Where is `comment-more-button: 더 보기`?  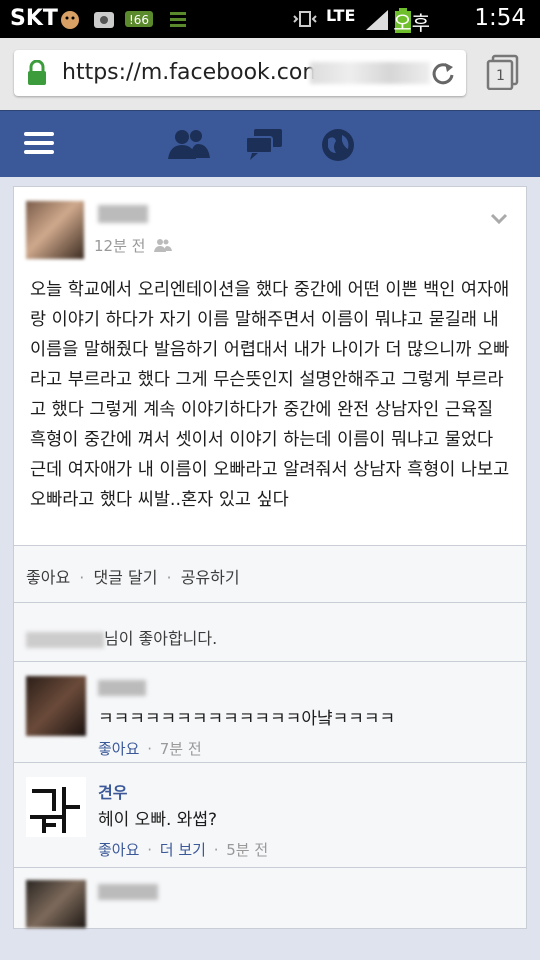
comment-more-button: 더 보기 is located at coordinates (183, 850).